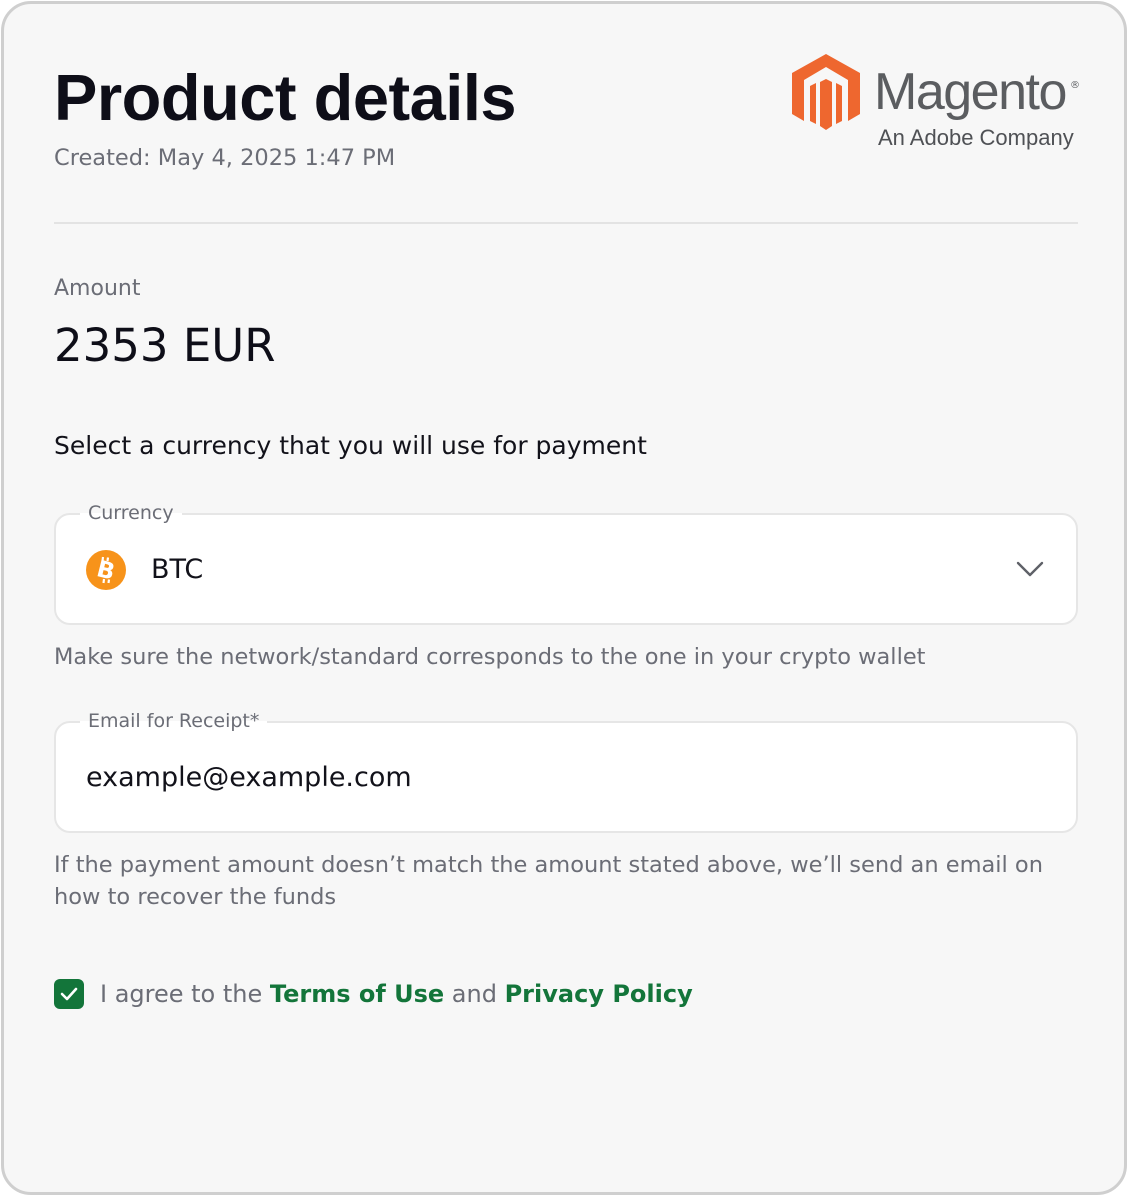  I want to click on email-field: Email for Receipt*, so click(566, 770).